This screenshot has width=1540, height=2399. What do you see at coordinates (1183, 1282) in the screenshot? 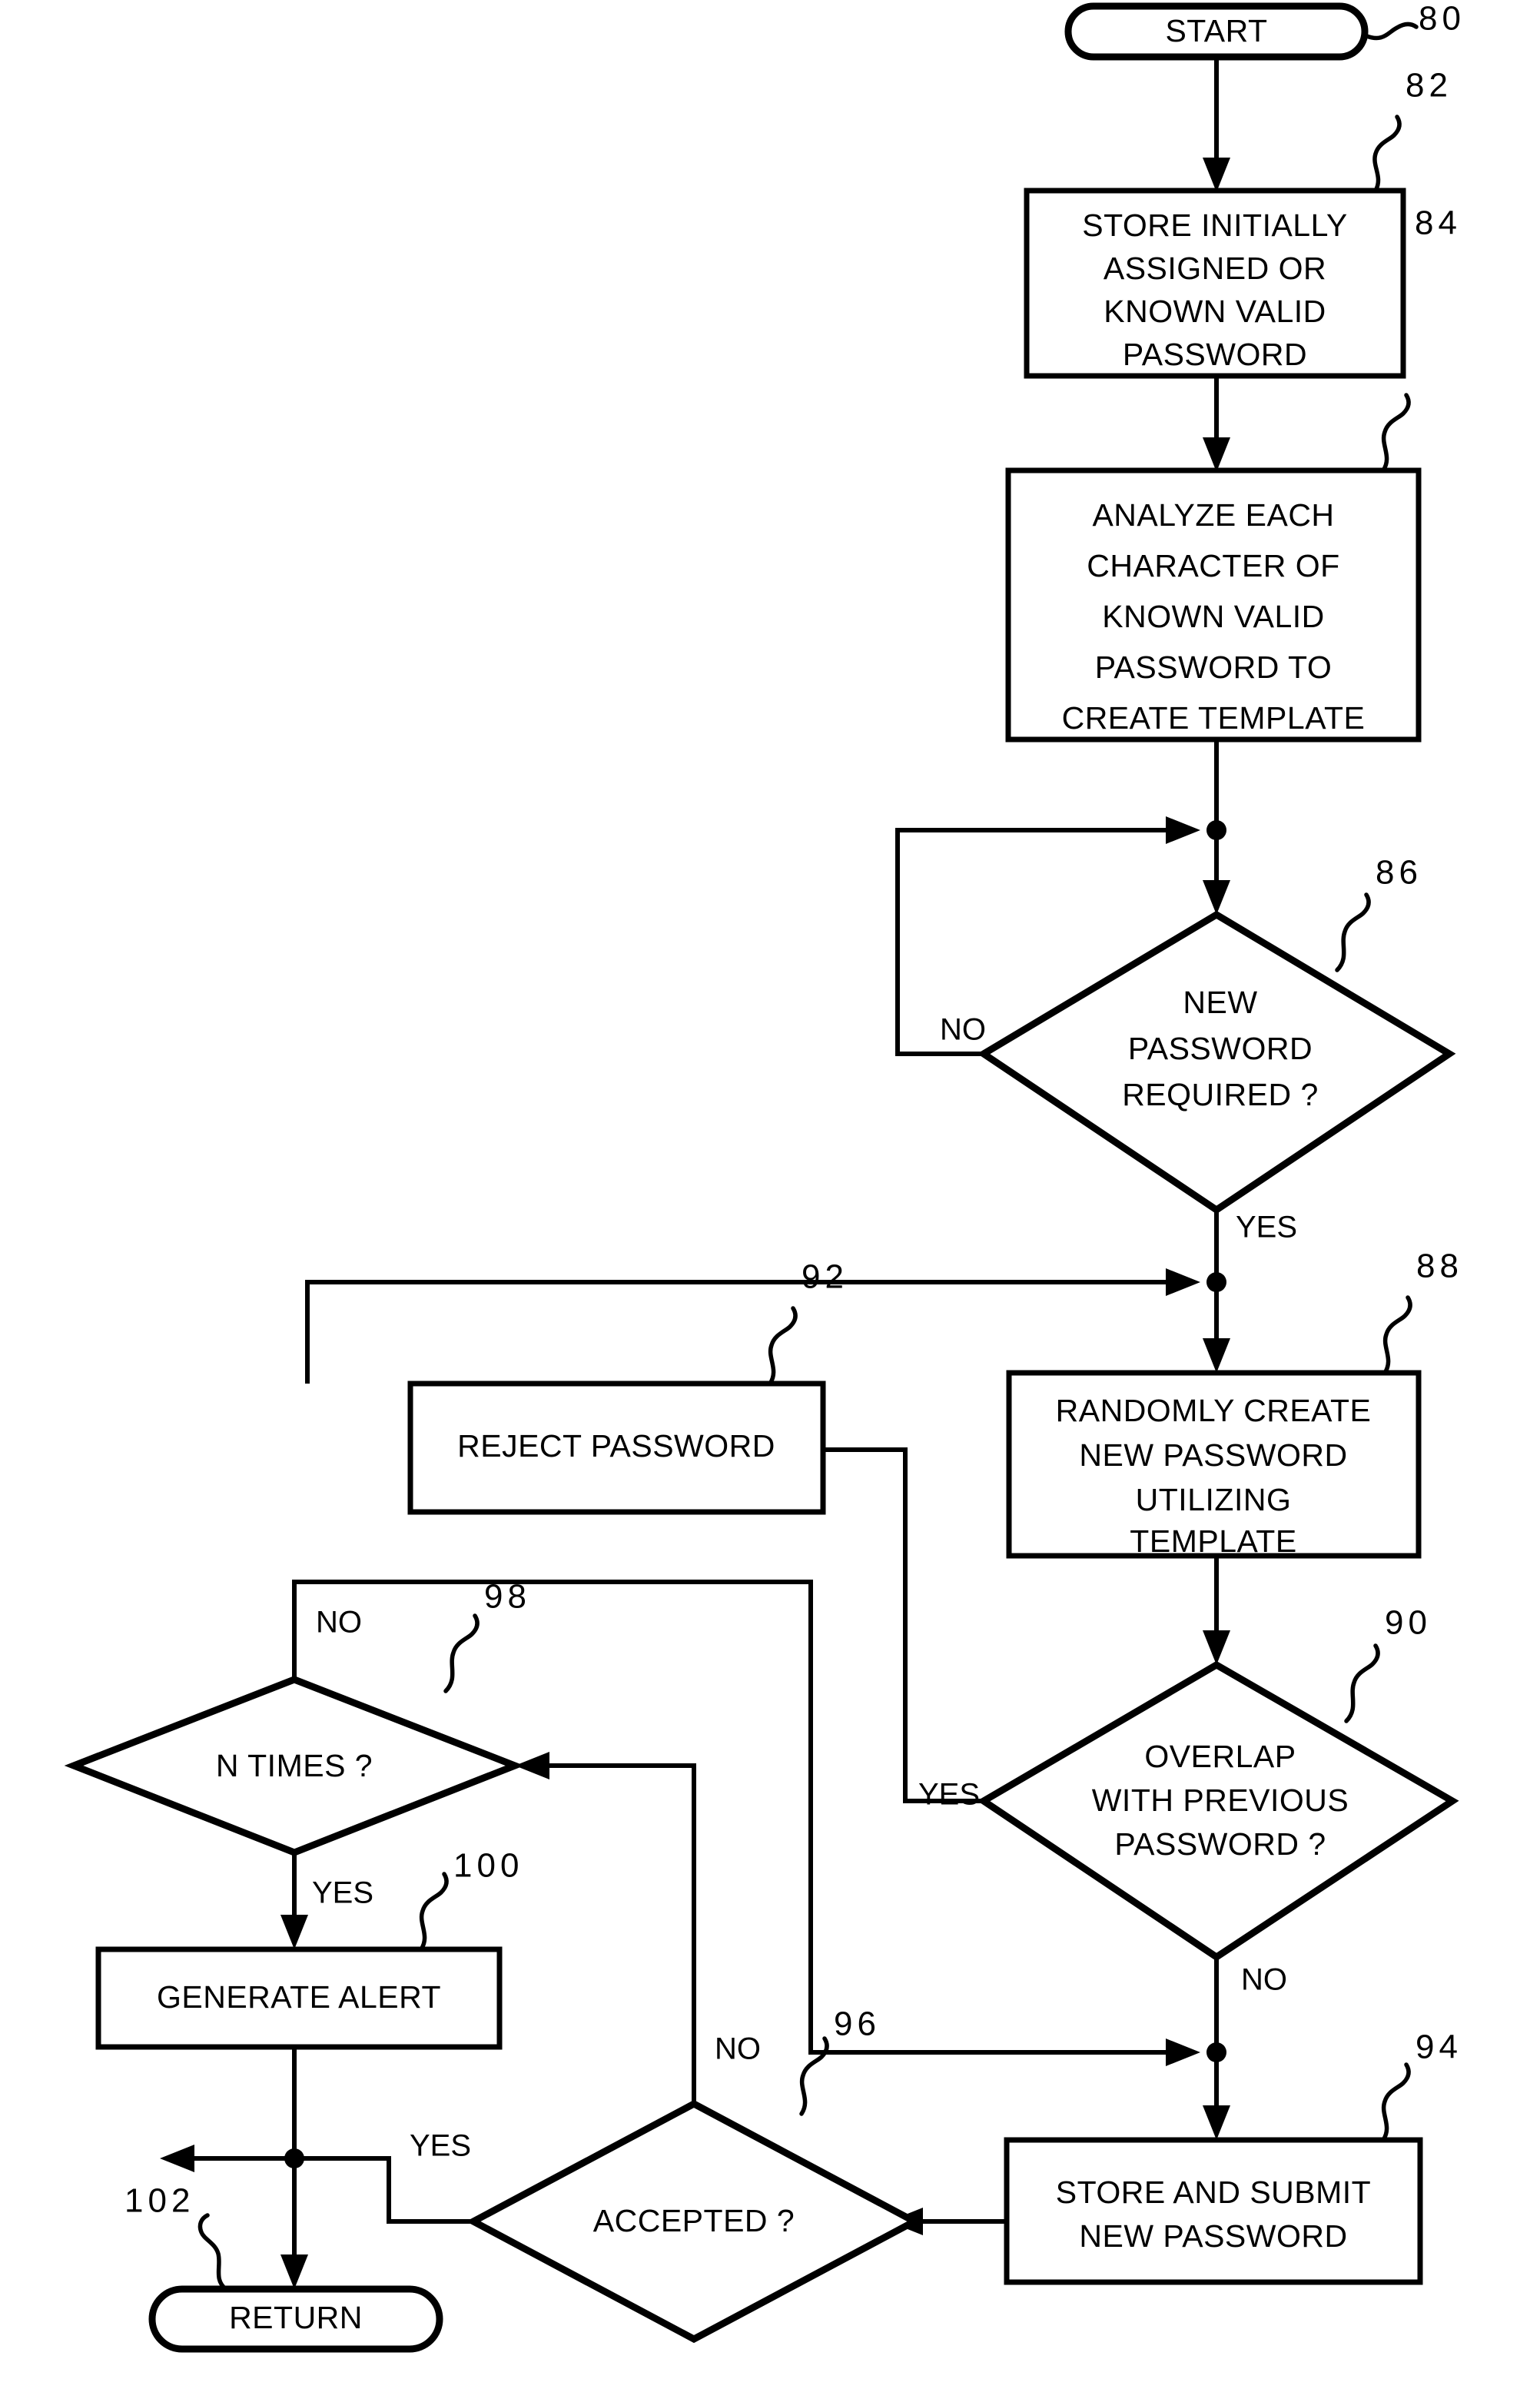
I see `arrowhead-reject-to-junction-b` at bounding box center [1183, 1282].